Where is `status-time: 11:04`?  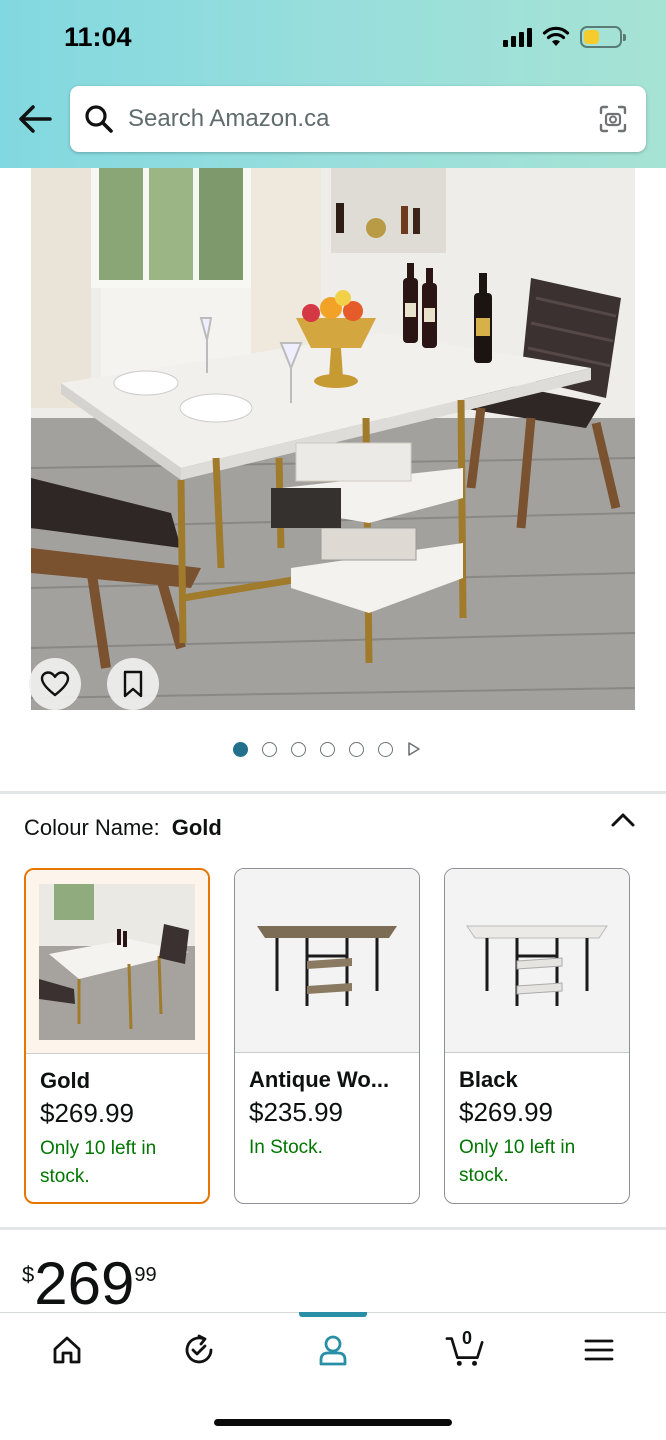
status-time: 11:04 is located at coordinates (98, 37).